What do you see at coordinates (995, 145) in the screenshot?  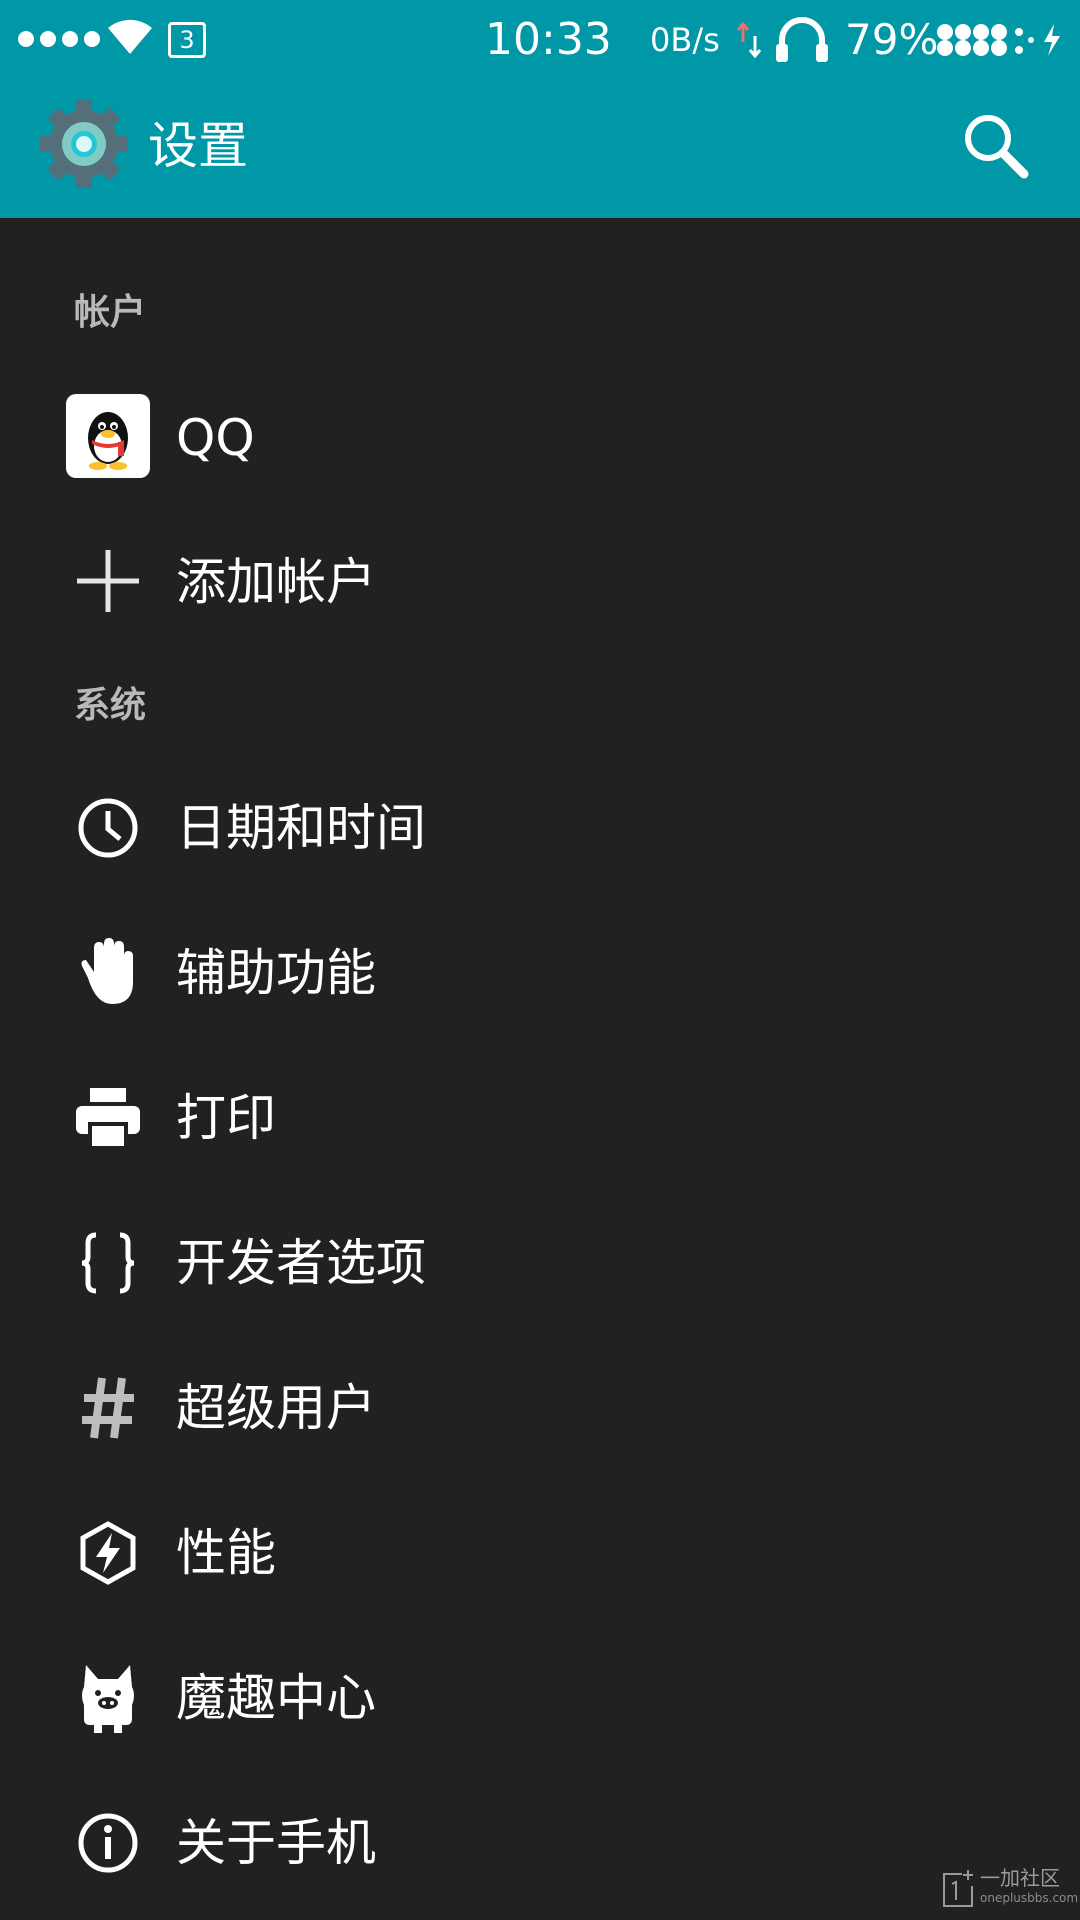 I see `search-icon` at bounding box center [995, 145].